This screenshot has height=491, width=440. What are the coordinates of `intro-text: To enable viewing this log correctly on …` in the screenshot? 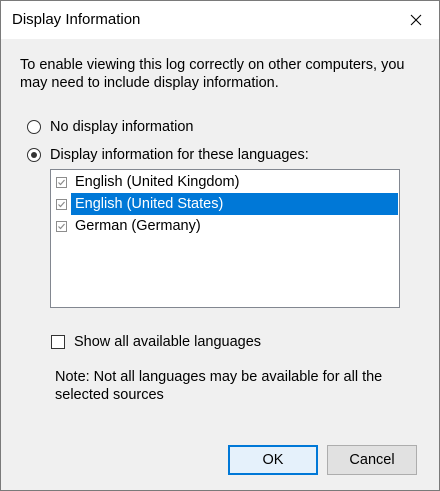 It's located at (212, 74).